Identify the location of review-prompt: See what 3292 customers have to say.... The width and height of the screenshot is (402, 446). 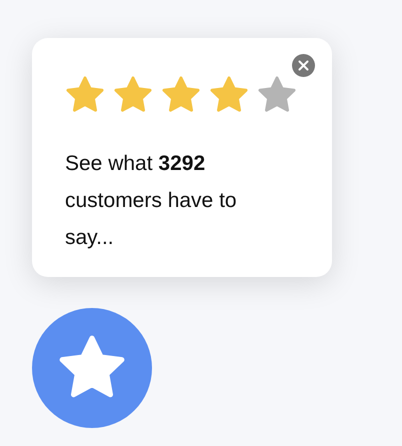
(151, 201).